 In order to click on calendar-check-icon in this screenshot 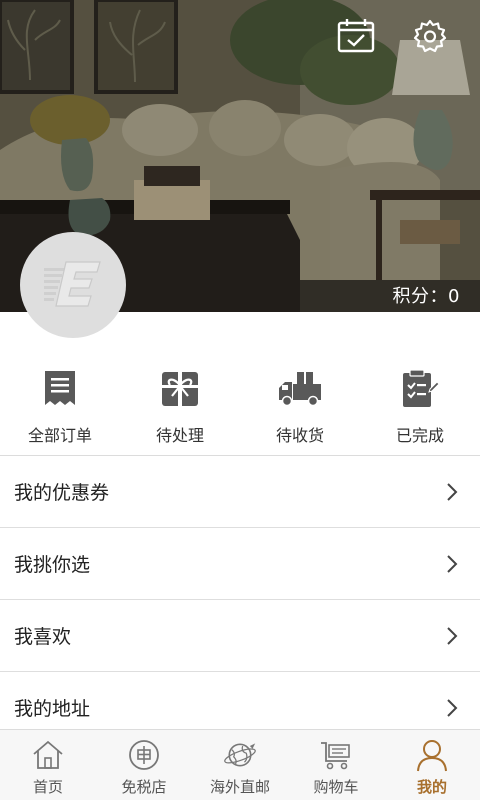, I will do `click(356, 36)`.